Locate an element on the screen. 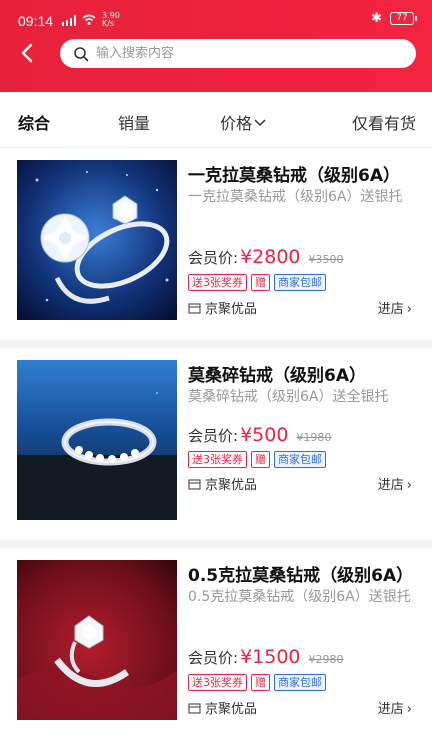  search-input is located at coordinates (246, 53).